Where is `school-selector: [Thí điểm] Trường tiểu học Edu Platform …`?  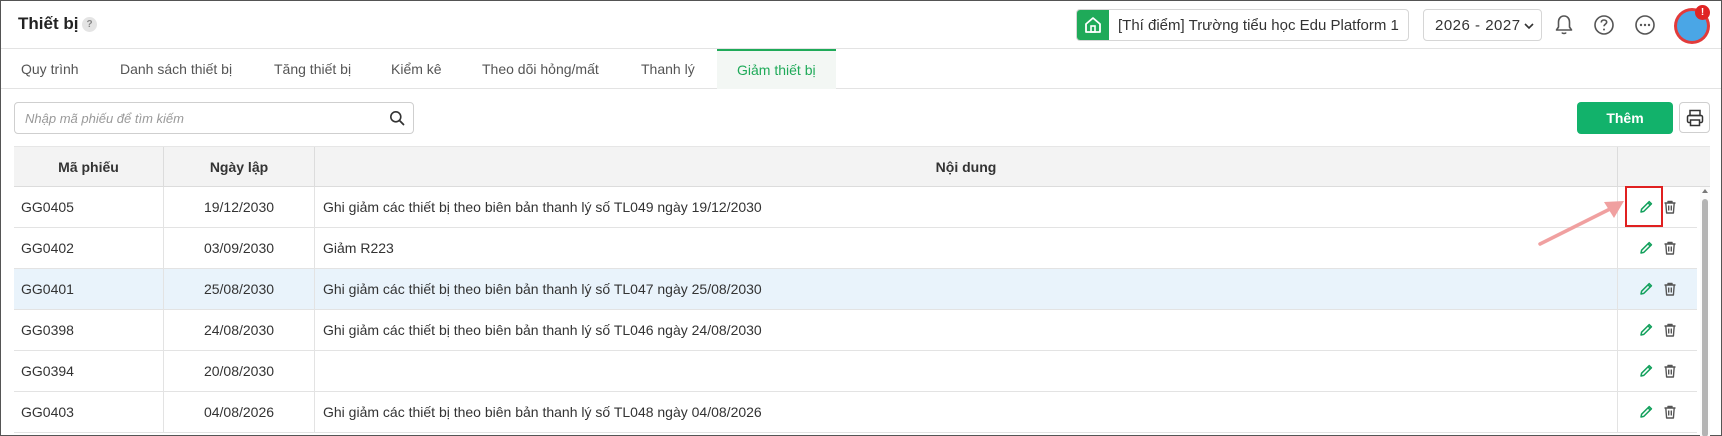 school-selector: [Thí điểm] Trường tiểu học Edu Platform … is located at coordinates (1242, 25).